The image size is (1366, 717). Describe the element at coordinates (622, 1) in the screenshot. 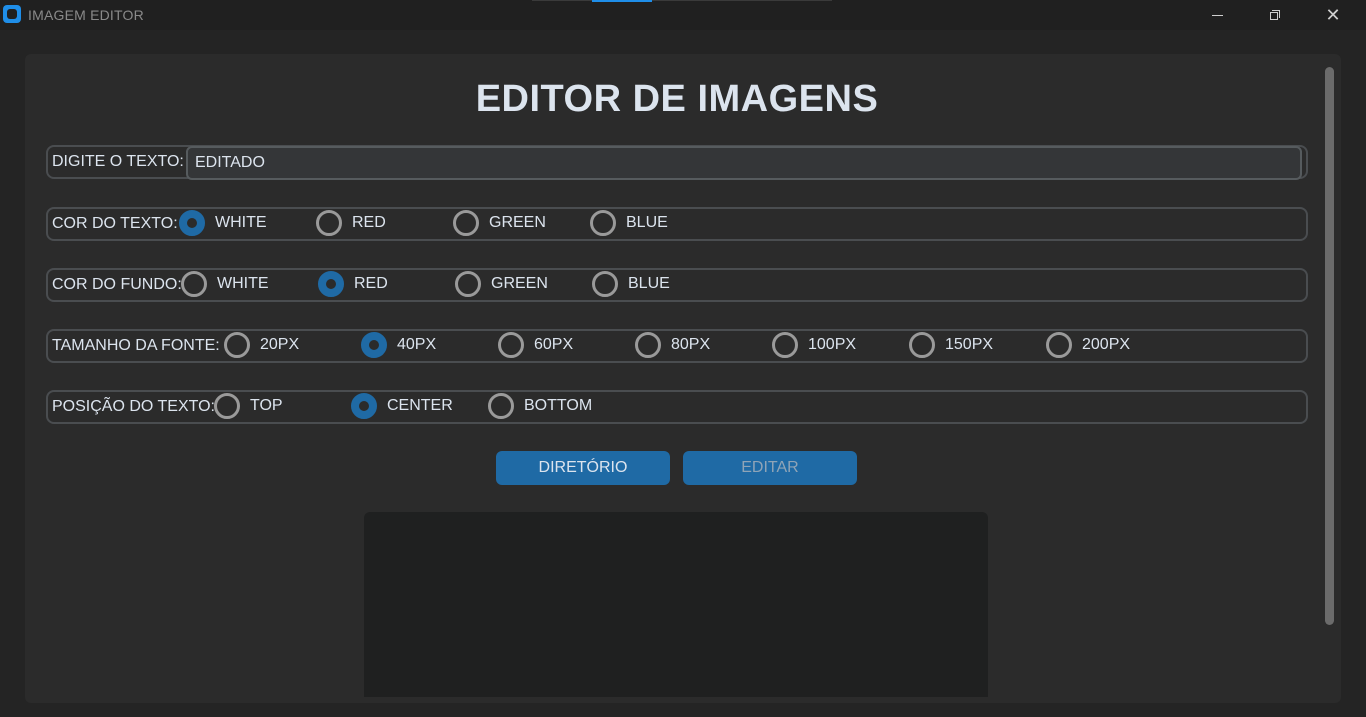

I see `title-bar-accent` at that location.